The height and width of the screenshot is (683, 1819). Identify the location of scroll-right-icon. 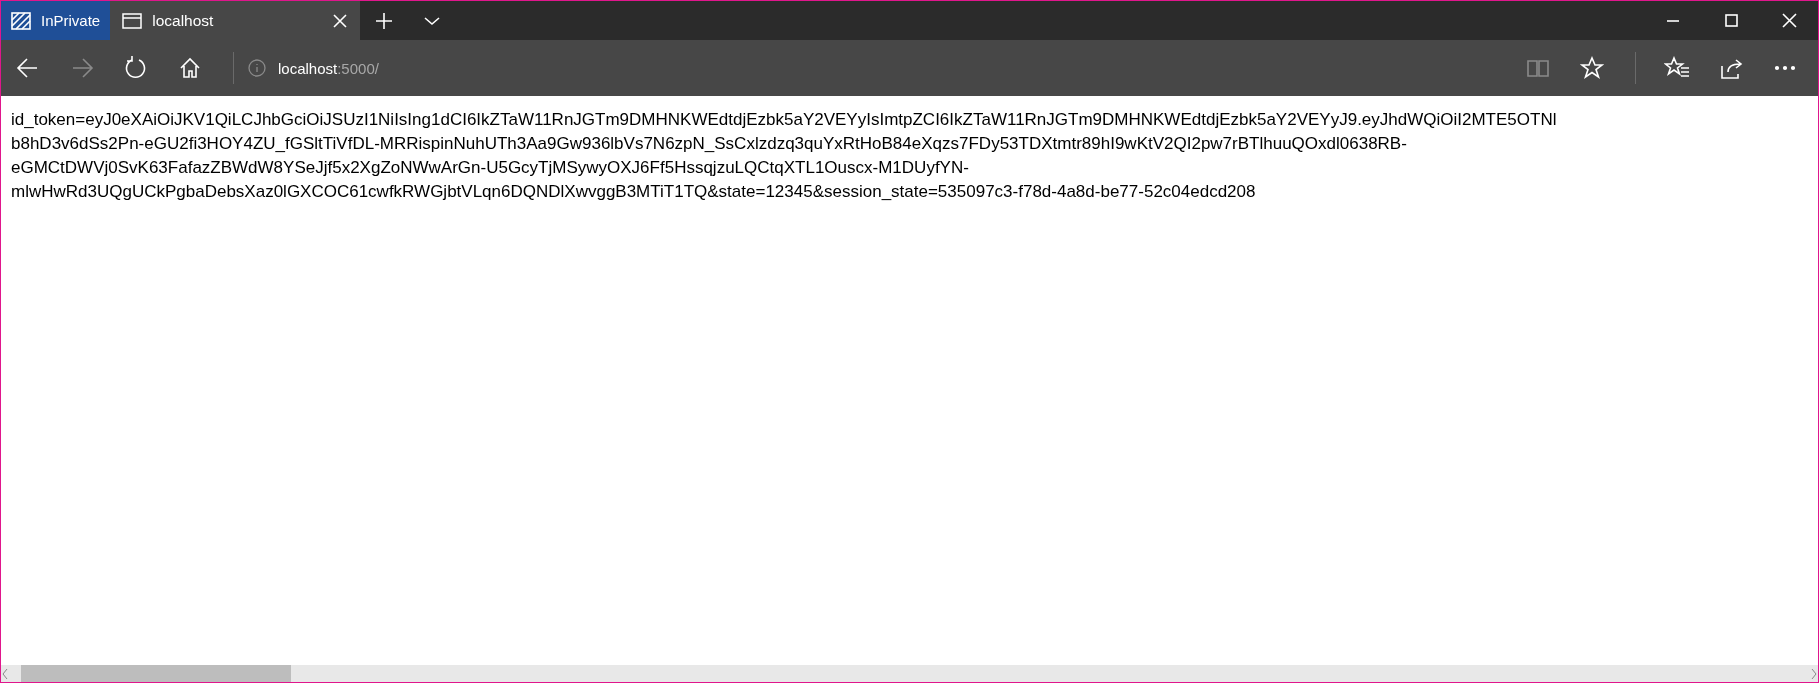
(1814, 673).